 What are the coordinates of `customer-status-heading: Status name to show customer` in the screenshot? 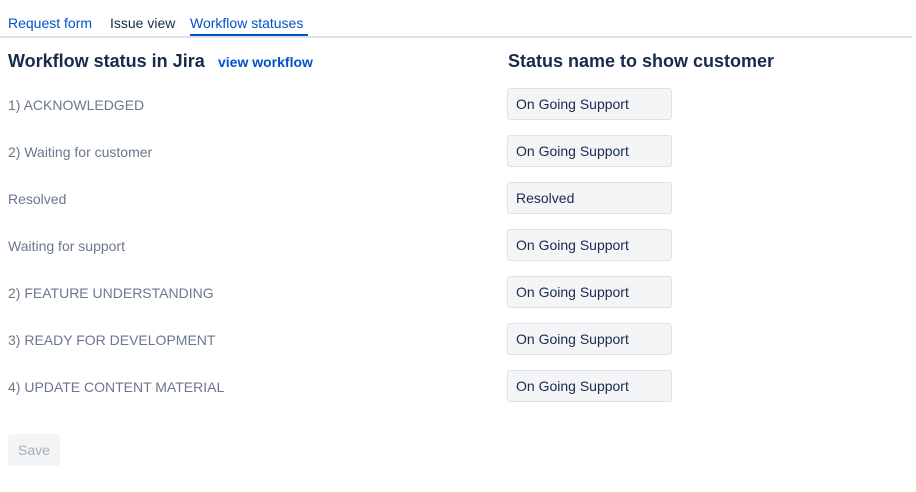 It's located at (641, 61).